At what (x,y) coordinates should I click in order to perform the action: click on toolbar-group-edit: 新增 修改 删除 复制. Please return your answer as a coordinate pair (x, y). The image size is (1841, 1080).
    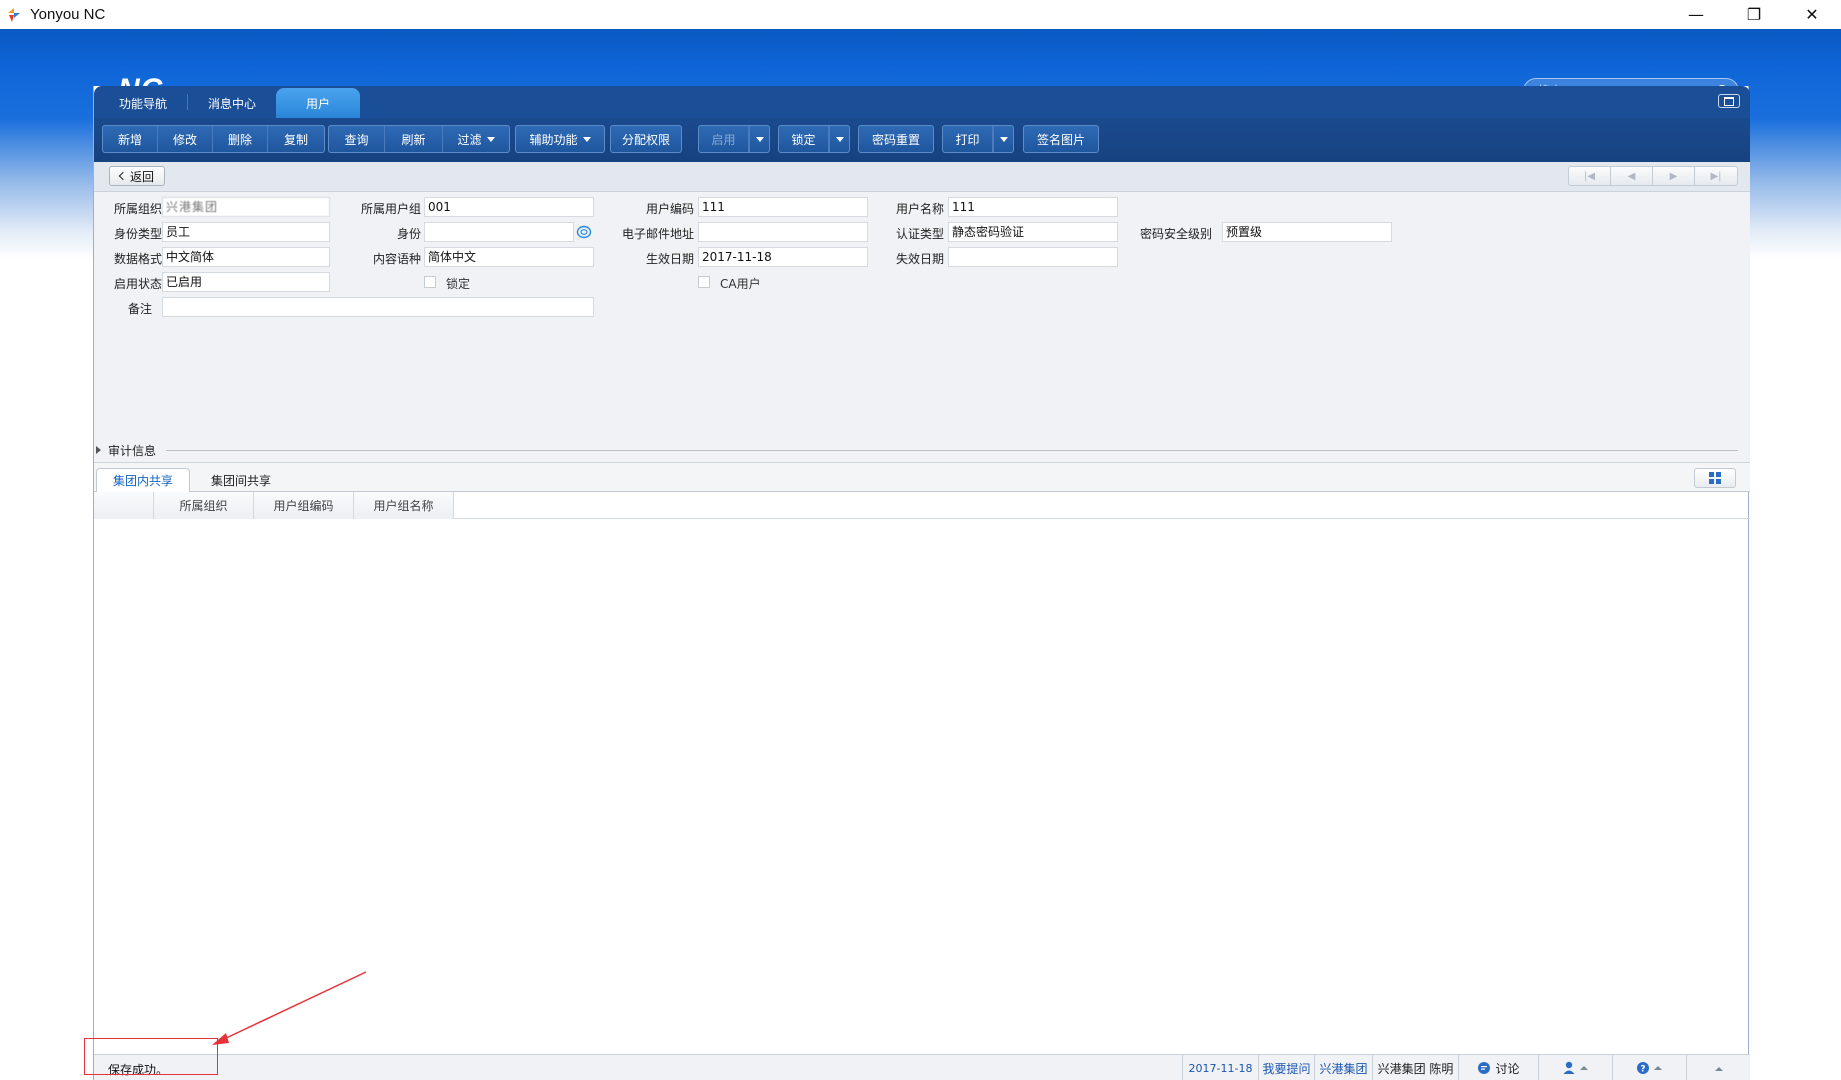
    Looking at the image, I should click on (213, 139).